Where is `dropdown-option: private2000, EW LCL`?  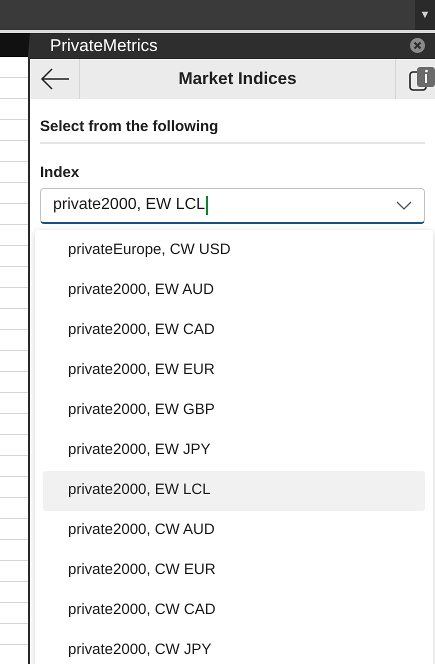 dropdown-option: private2000, EW LCL is located at coordinates (234, 490).